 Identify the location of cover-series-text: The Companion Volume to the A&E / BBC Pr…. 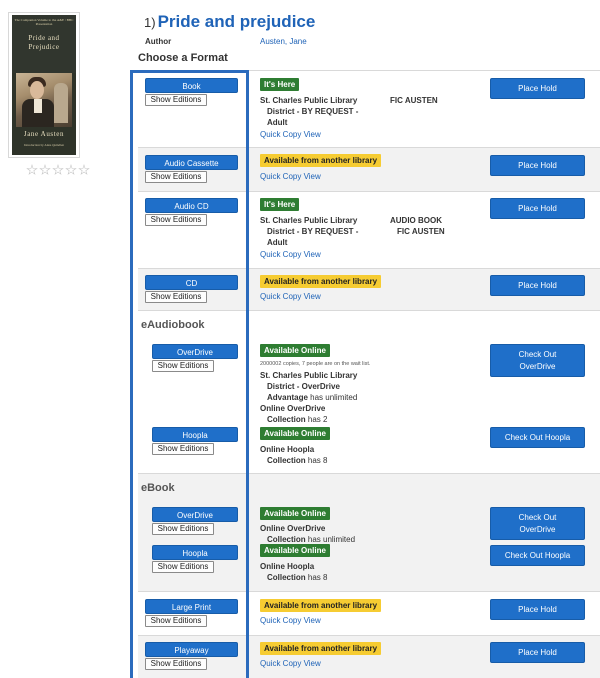
(44, 22).